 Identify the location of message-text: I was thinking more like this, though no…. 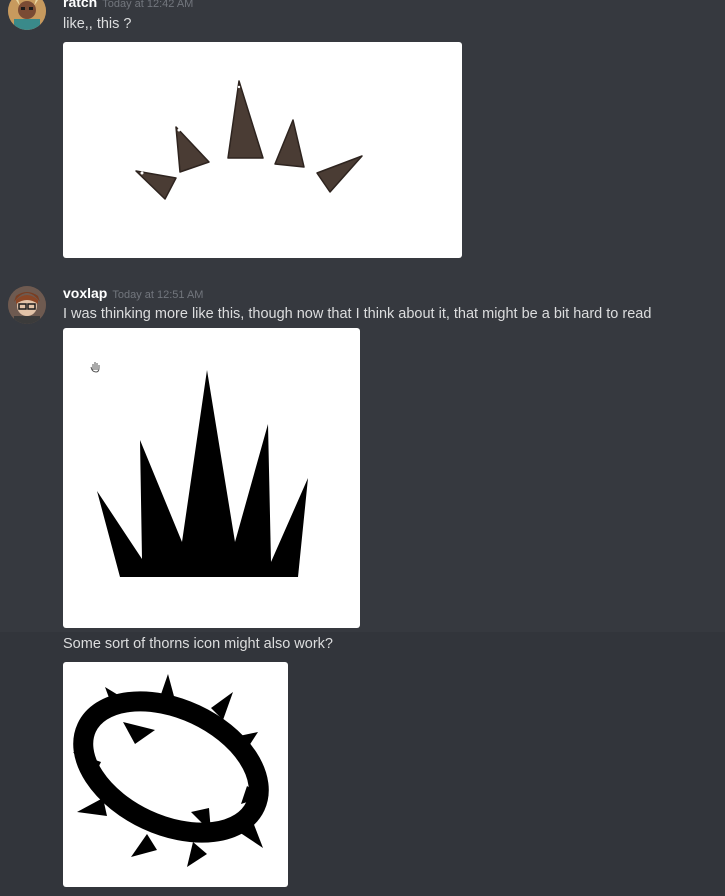
(357, 314).